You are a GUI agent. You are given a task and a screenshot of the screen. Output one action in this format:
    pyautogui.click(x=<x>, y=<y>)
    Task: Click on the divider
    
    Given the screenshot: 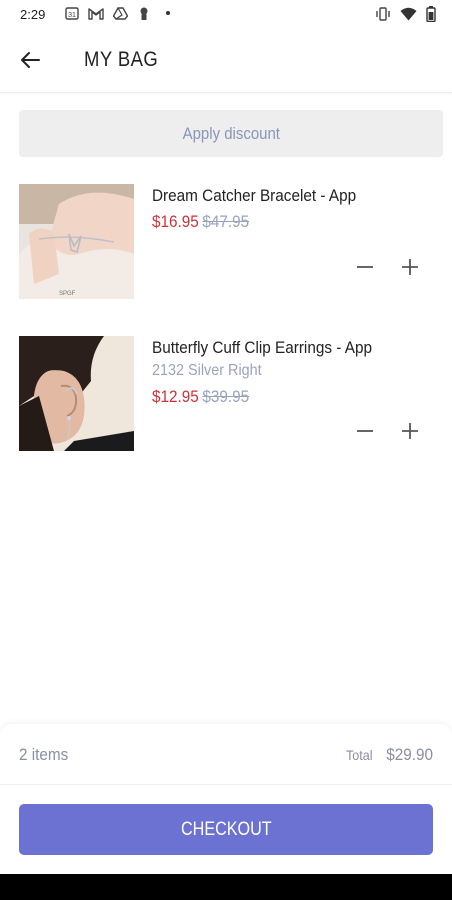 What is the action you would take?
    pyautogui.click(x=226, y=784)
    